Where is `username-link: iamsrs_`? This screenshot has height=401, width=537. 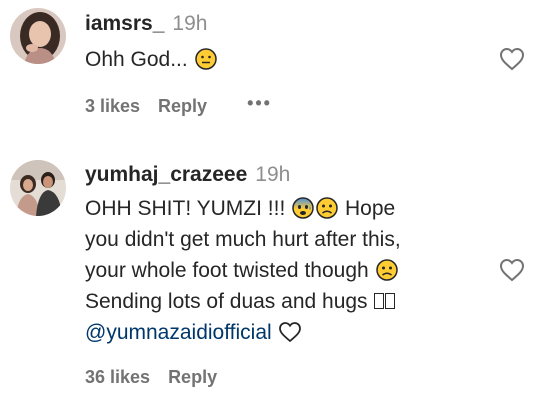 username-link: iamsrs_ is located at coordinates (124, 23).